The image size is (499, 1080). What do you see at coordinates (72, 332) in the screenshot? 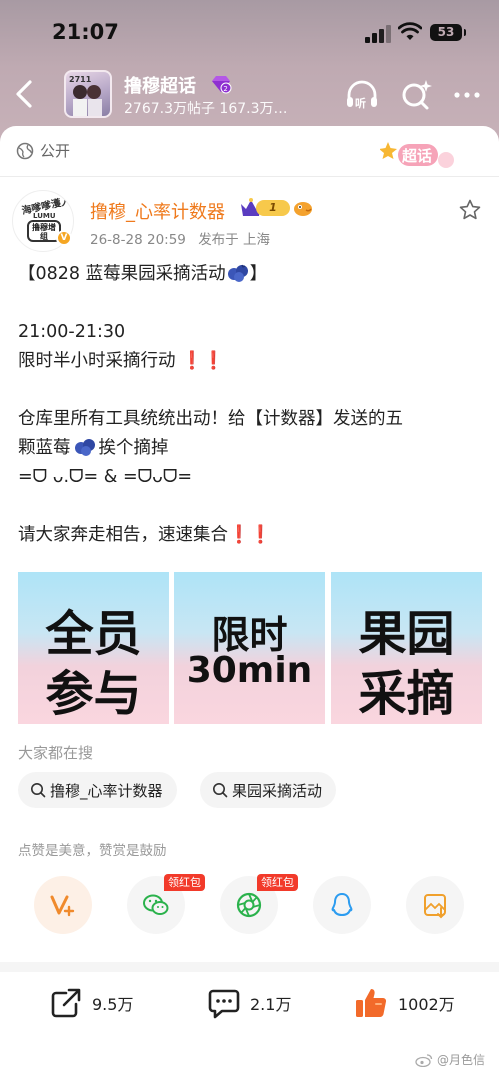
I see `post-line: 21:00-21:30` at bounding box center [72, 332].